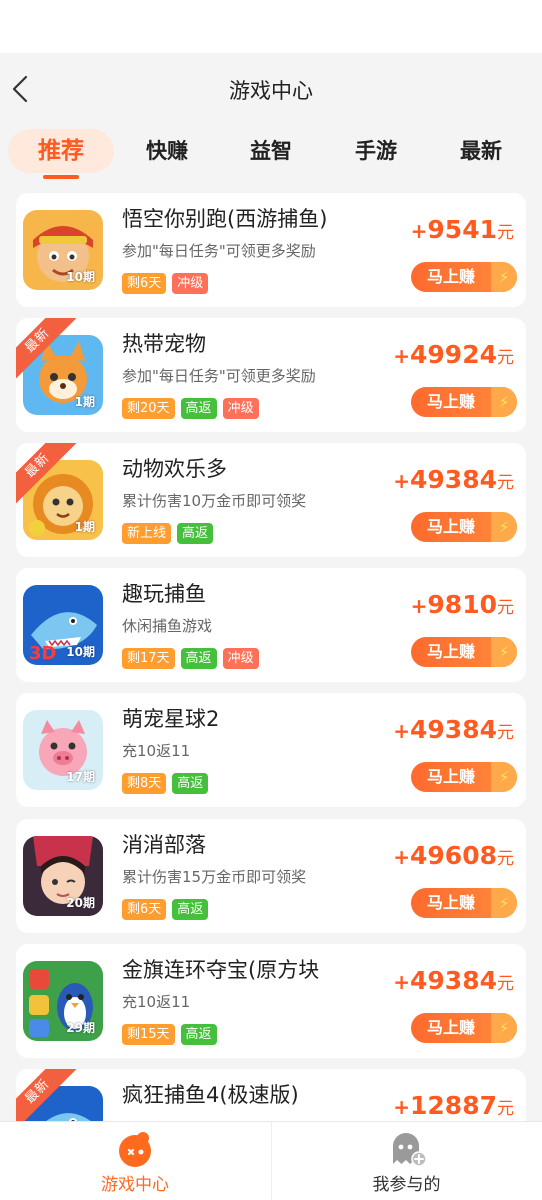 This screenshot has width=542, height=1200. What do you see at coordinates (453, 1105) in the screenshot?
I see `reward-value: 12887` at bounding box center [453, 1105].